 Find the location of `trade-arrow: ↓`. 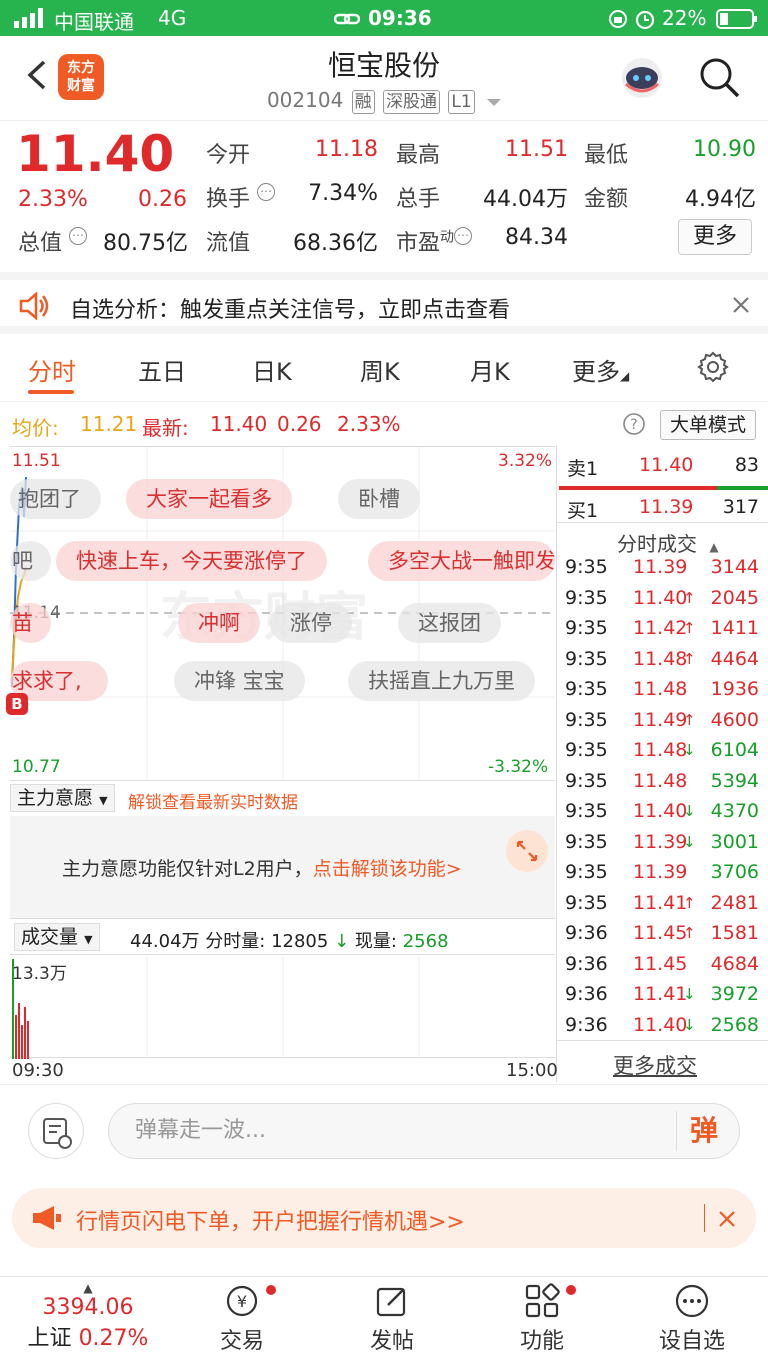

trade-arrow: ↓ is located at coordinates (689, 1024).